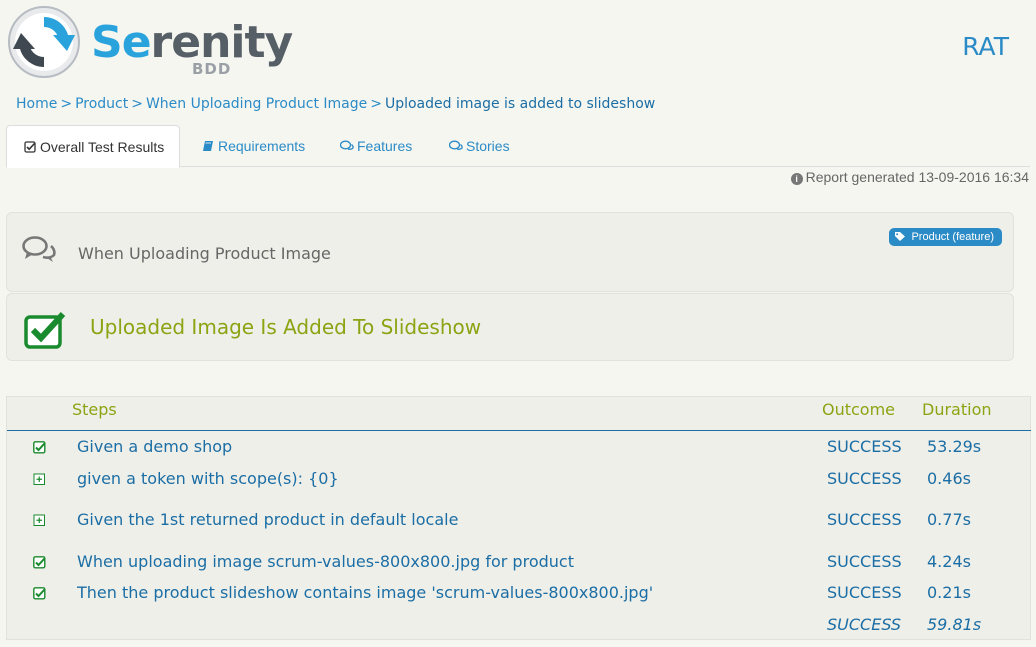  Describe the element at coordinates (262, 146) in the screenshot. I see `tab-label: Requirements` at that location.